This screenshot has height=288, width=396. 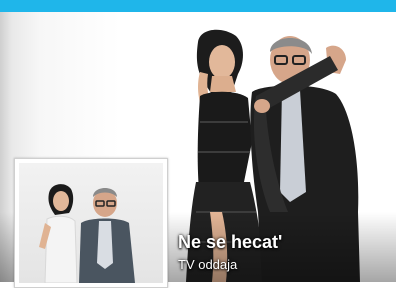 What do you see at coordinates (230, 264) in the screenshot?
I see `page-category: TV oddaja` at bounding box center [230, 264].